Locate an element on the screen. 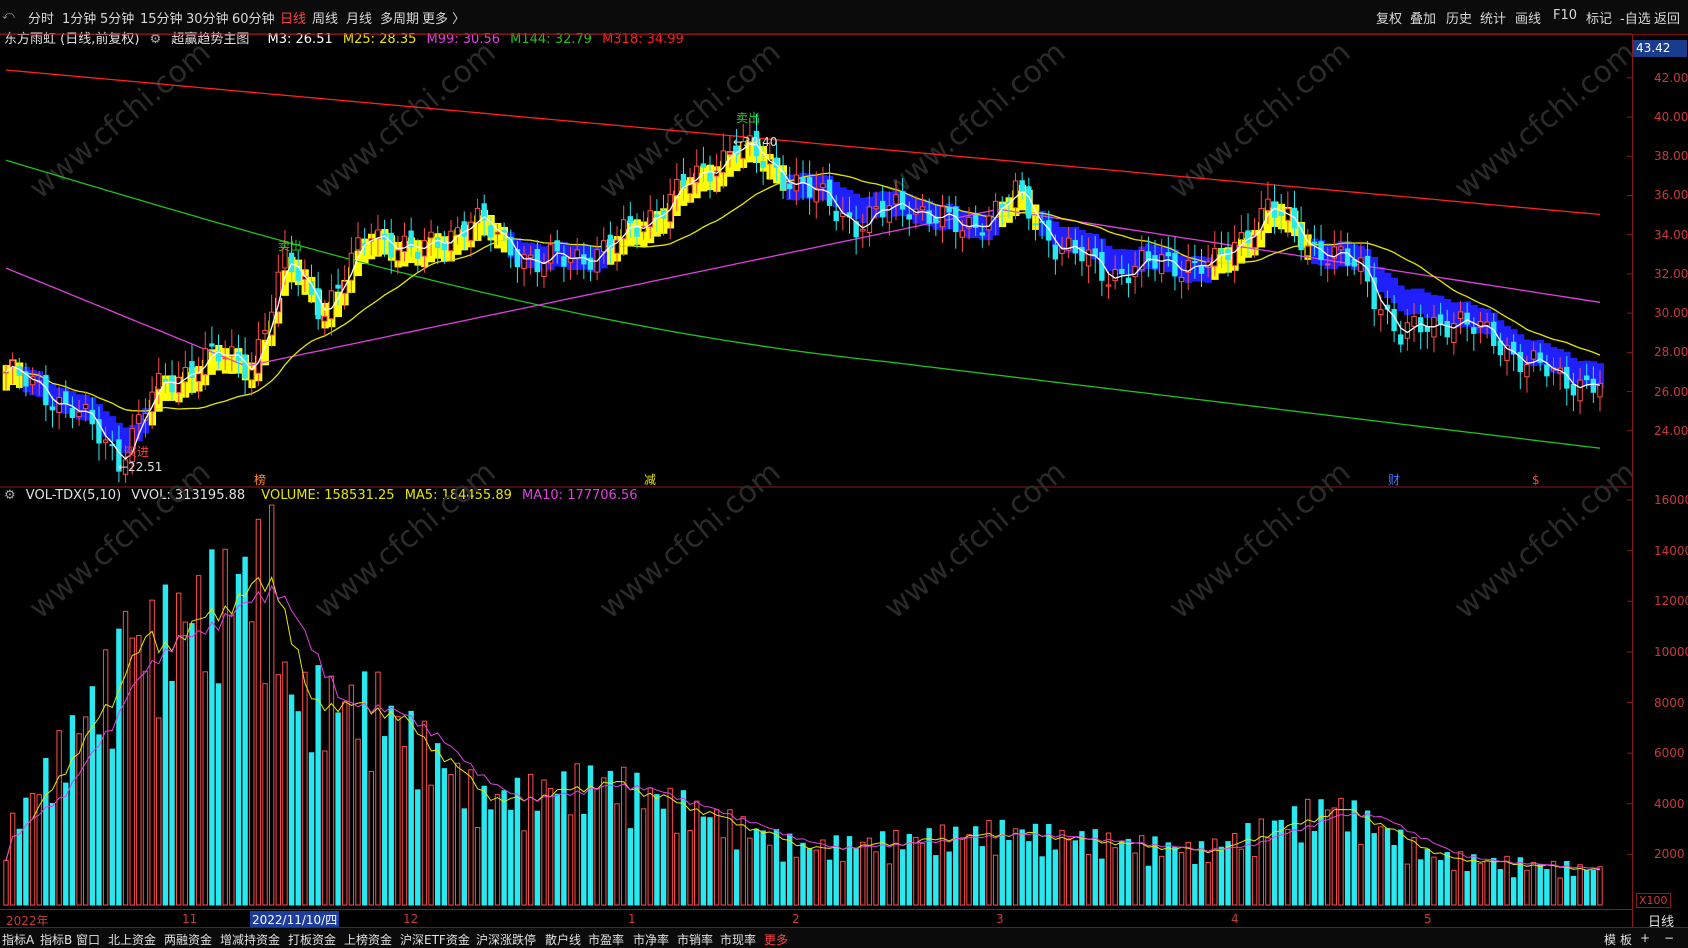 The image size is (1688, 948). trend-band-segment is located at coordinates (1109, 258).